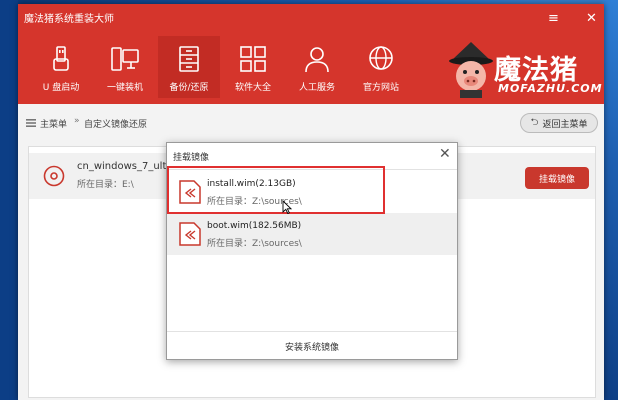 The height and width of the screenshot is (400, 618). I want to click on breadcrumb: 主菜单 » 自定义镜像还原 ⮌ 返回主菜单, so click(311, 123).